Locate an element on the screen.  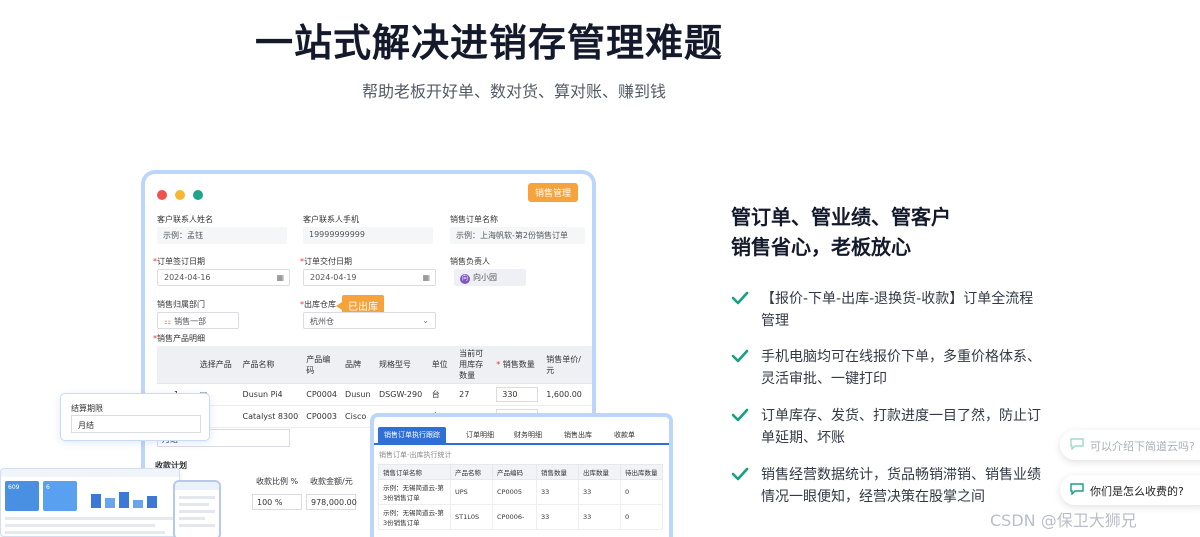
maximize-dot-icon is located at coordinates (198, 195).